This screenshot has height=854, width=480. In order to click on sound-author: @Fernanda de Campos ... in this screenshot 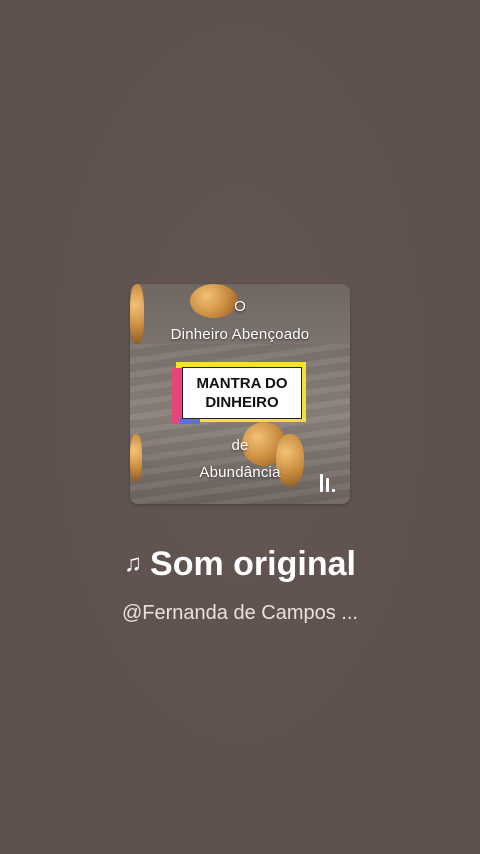, I will do `click(240, 613)`.